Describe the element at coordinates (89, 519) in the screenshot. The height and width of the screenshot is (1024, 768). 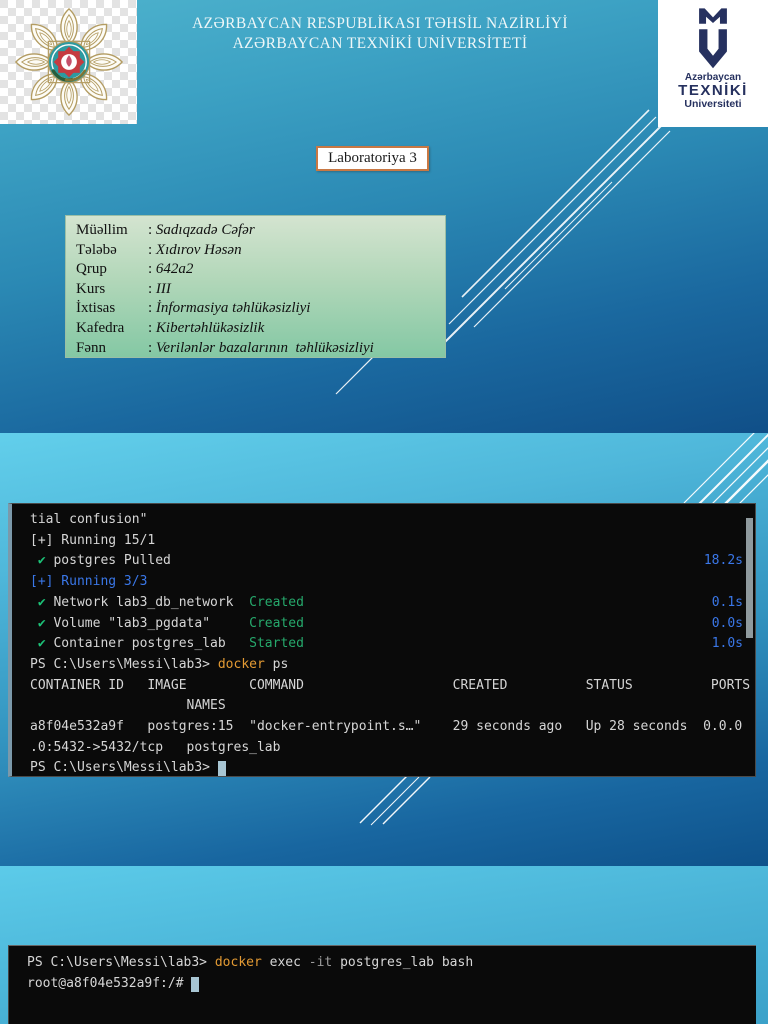
I see `terminal-text-segment: tial confusion"` at that location.